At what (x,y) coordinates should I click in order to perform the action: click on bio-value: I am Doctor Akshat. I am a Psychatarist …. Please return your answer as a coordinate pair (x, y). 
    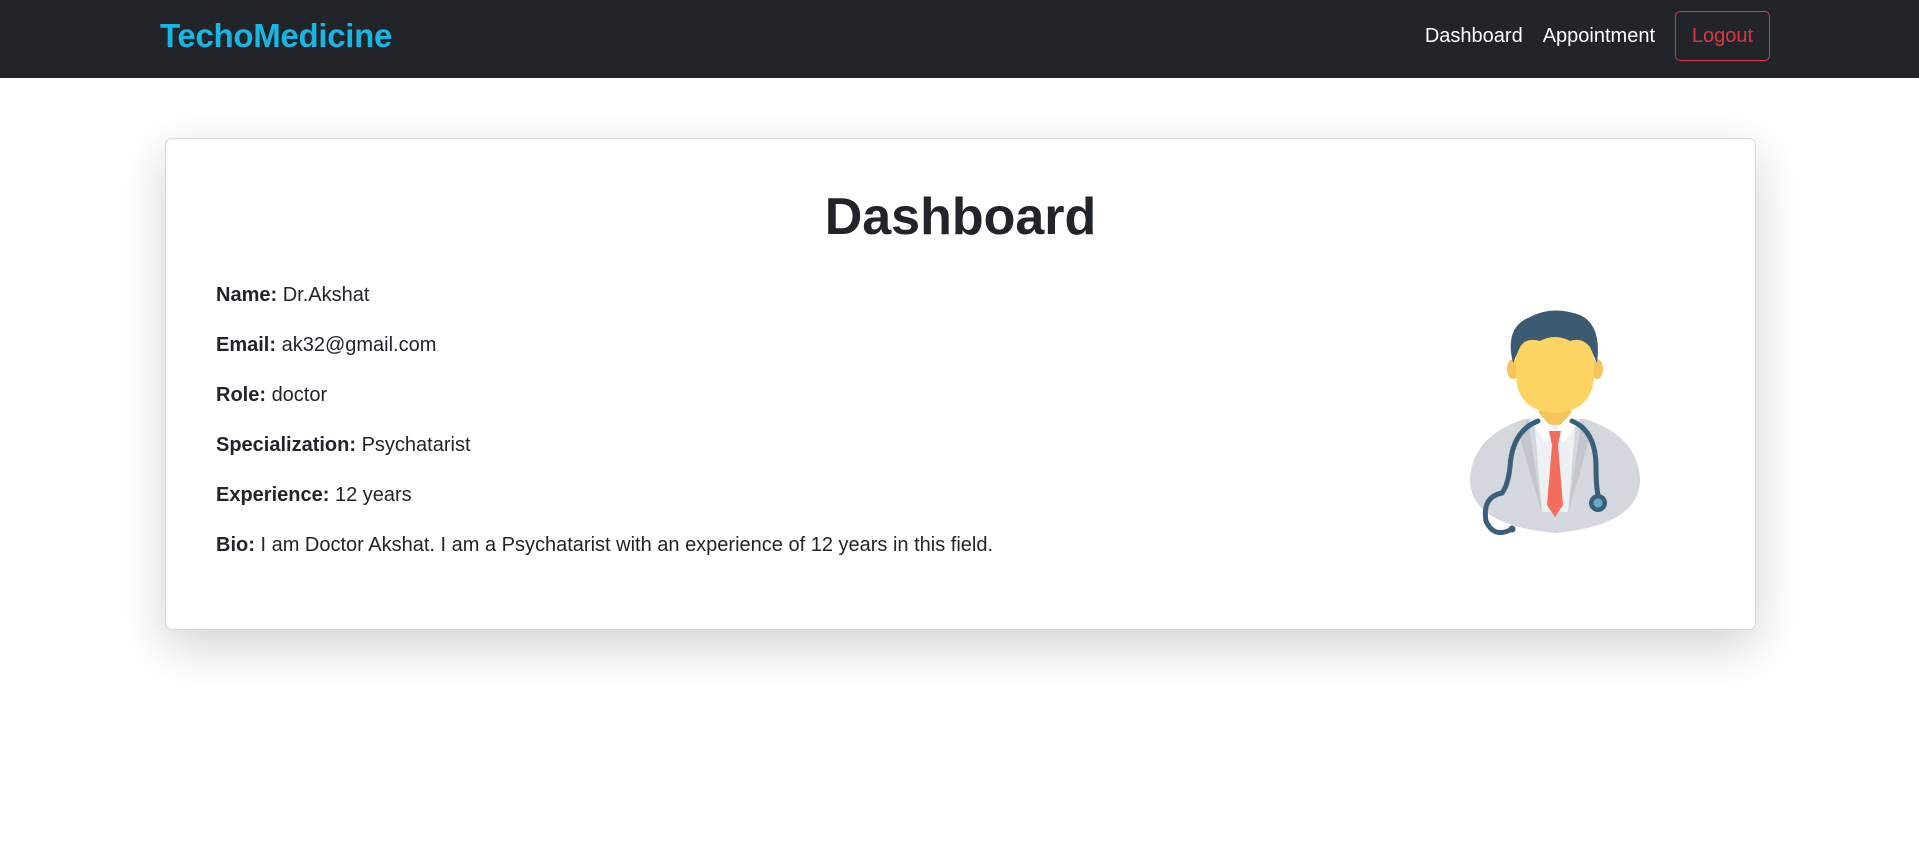
    Looking at the image, I should click on (627, 545).